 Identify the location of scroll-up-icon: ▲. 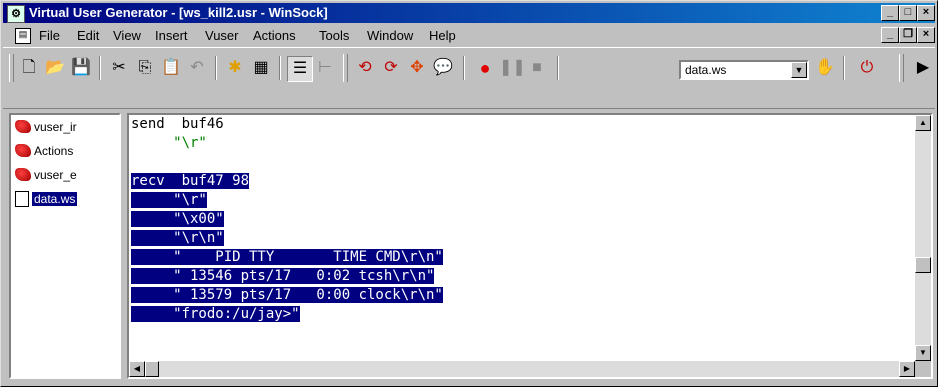
(923, 123).